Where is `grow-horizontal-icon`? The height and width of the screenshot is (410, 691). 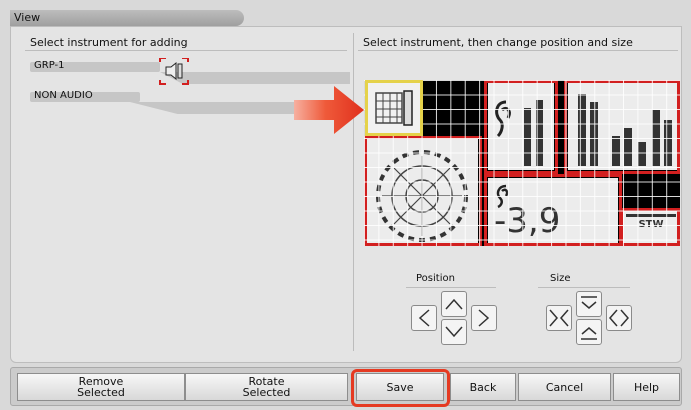 grow-horizontal-icon is located at coordinates (619, 318).